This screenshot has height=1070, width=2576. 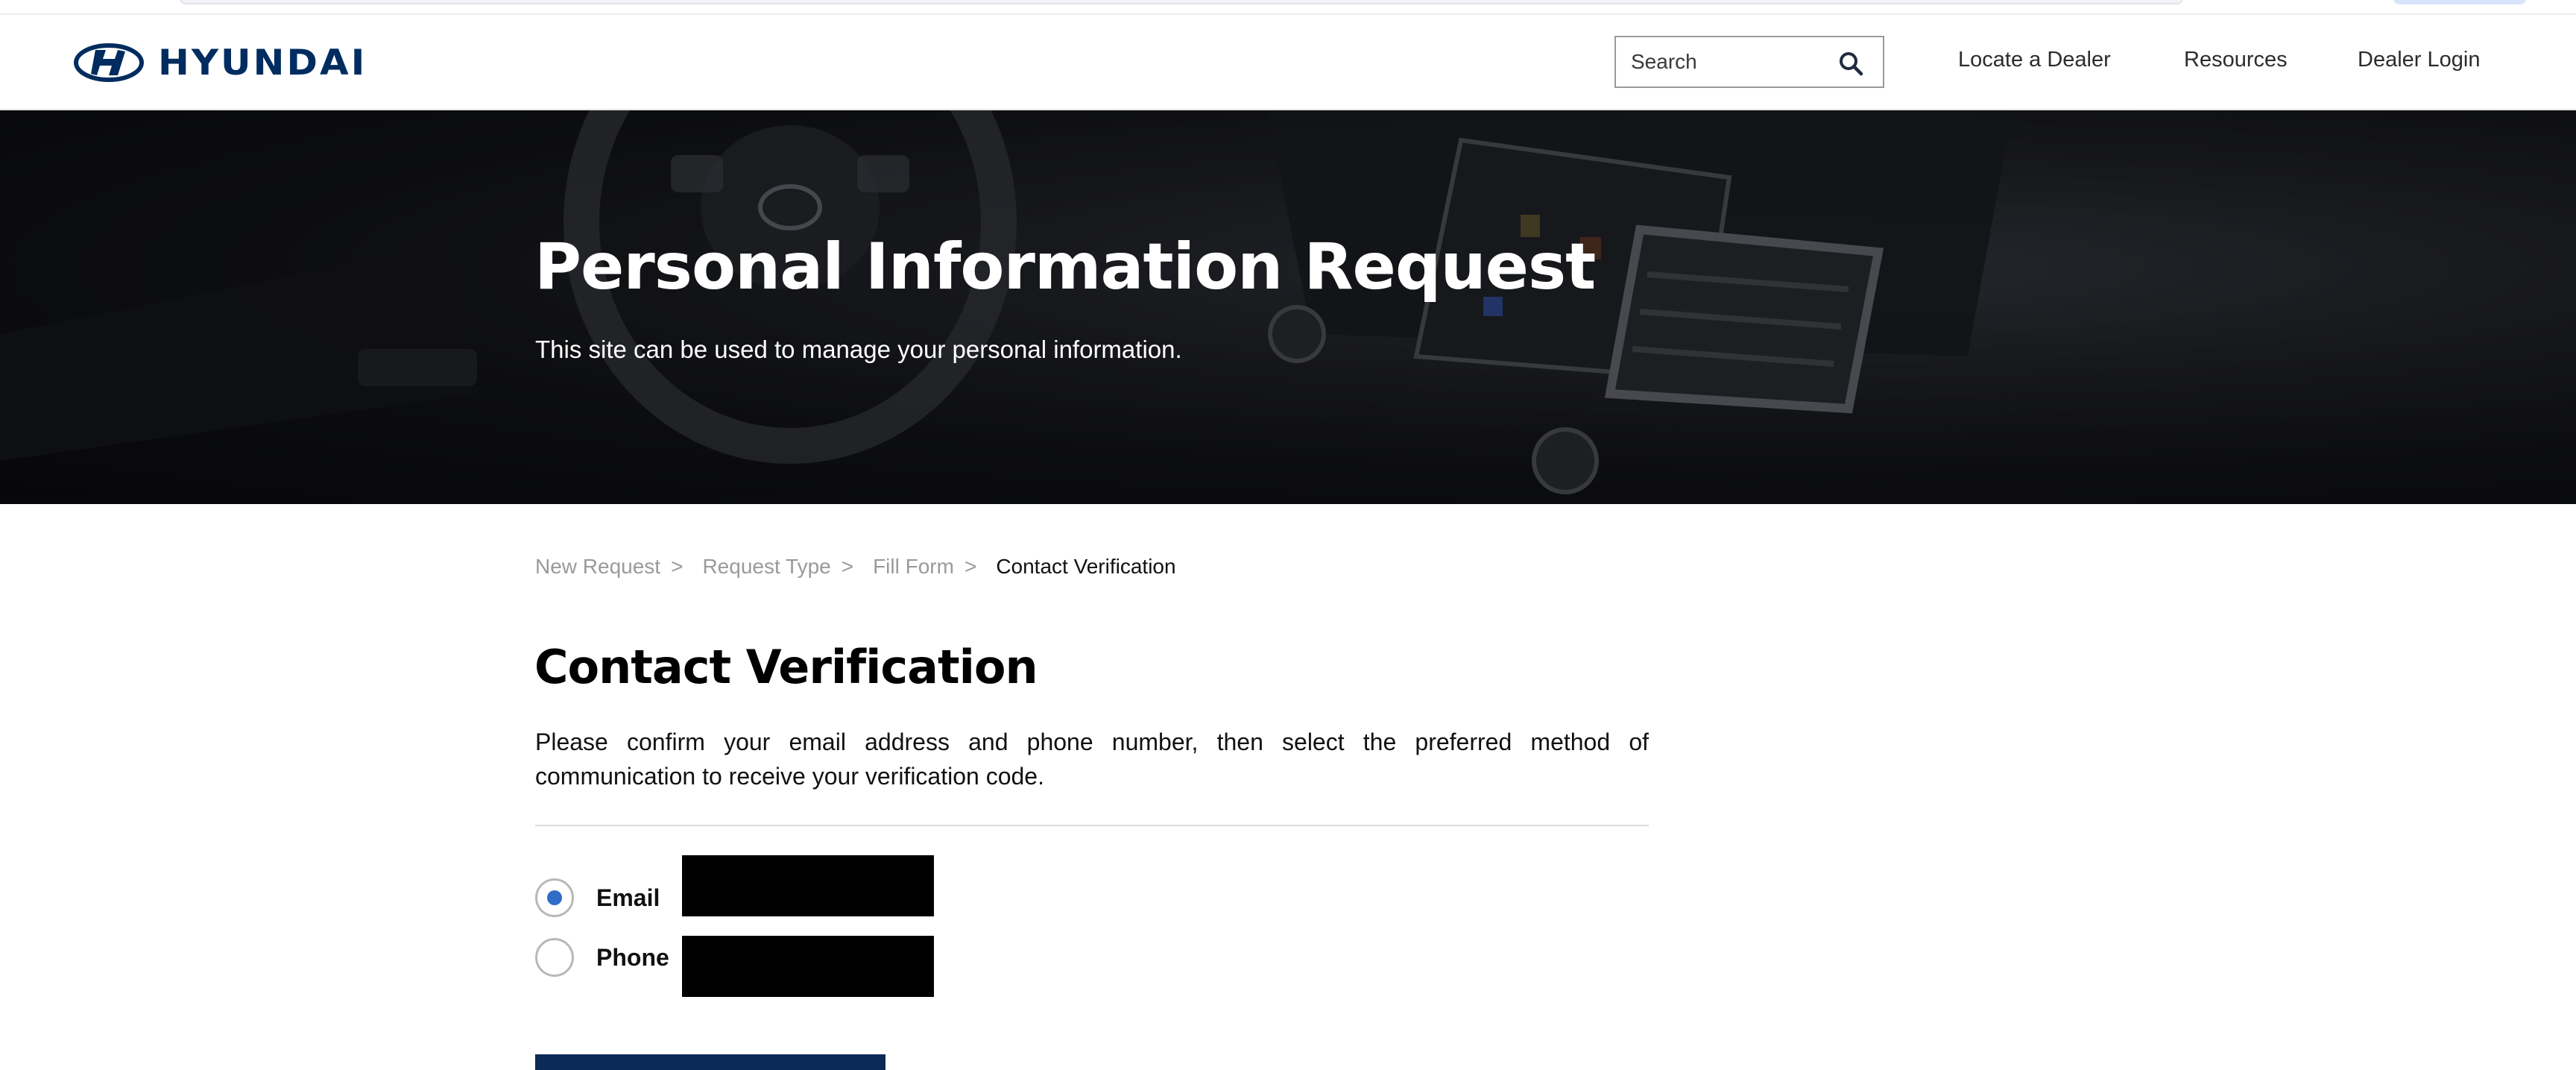 I want to click on hyundai-logo: HYUNDAI, so click(x=220, y=63).